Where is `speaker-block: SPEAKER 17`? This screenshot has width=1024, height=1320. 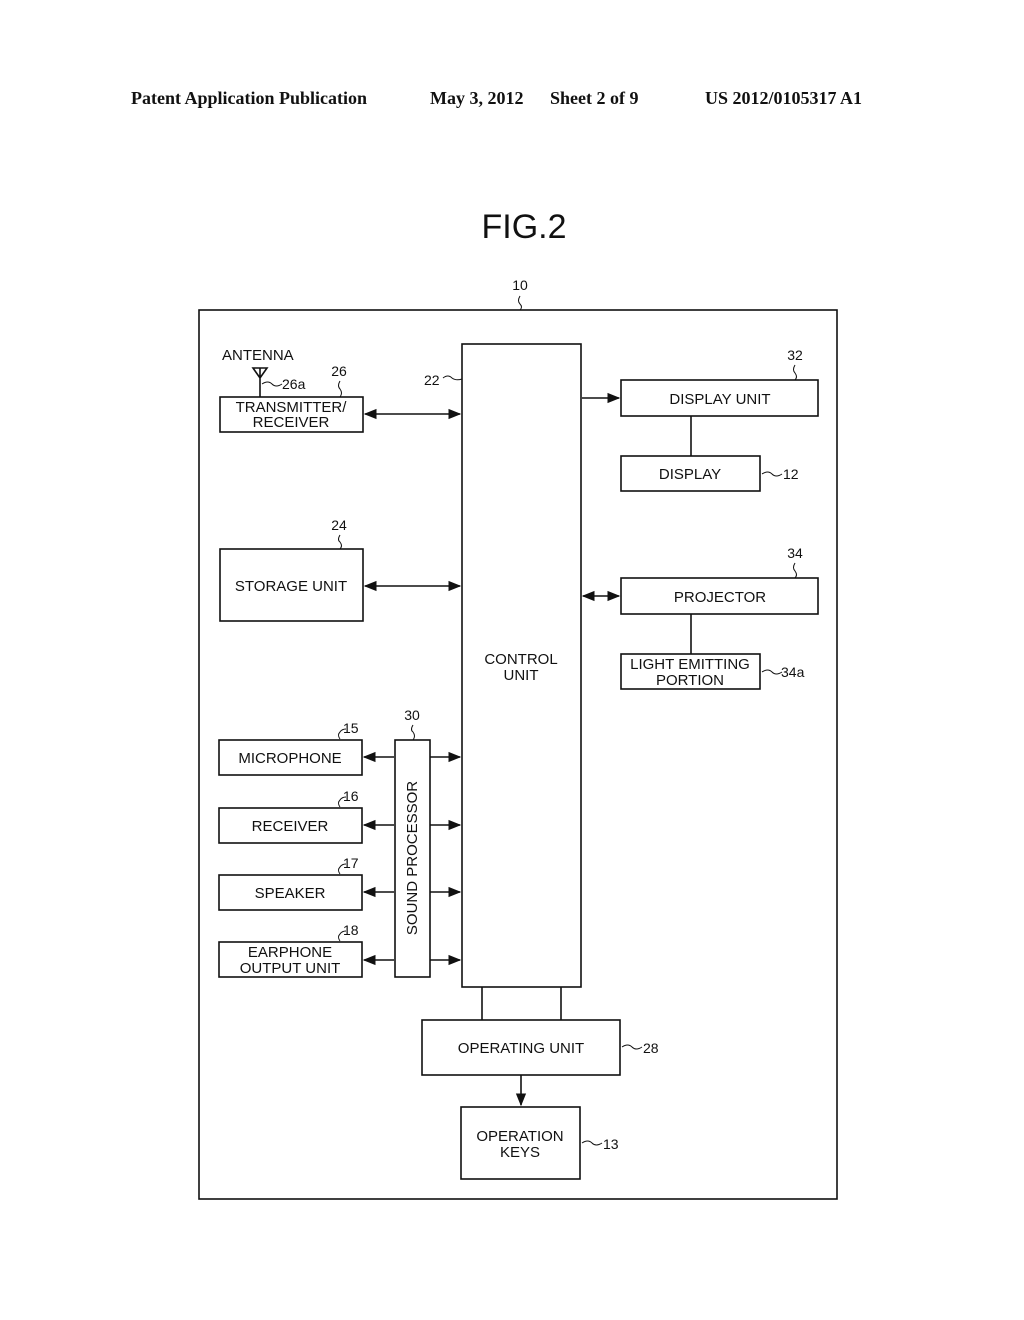
speaker-block: SPEAKER 17 is located at coordinates (306, 883).